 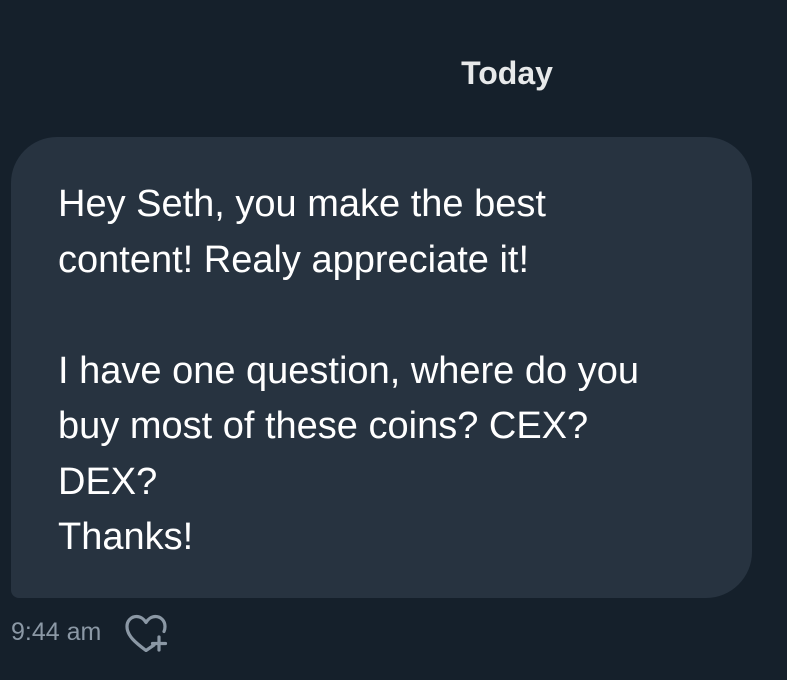 I want to click on add-reaction-button, so click(x=146, y=632).